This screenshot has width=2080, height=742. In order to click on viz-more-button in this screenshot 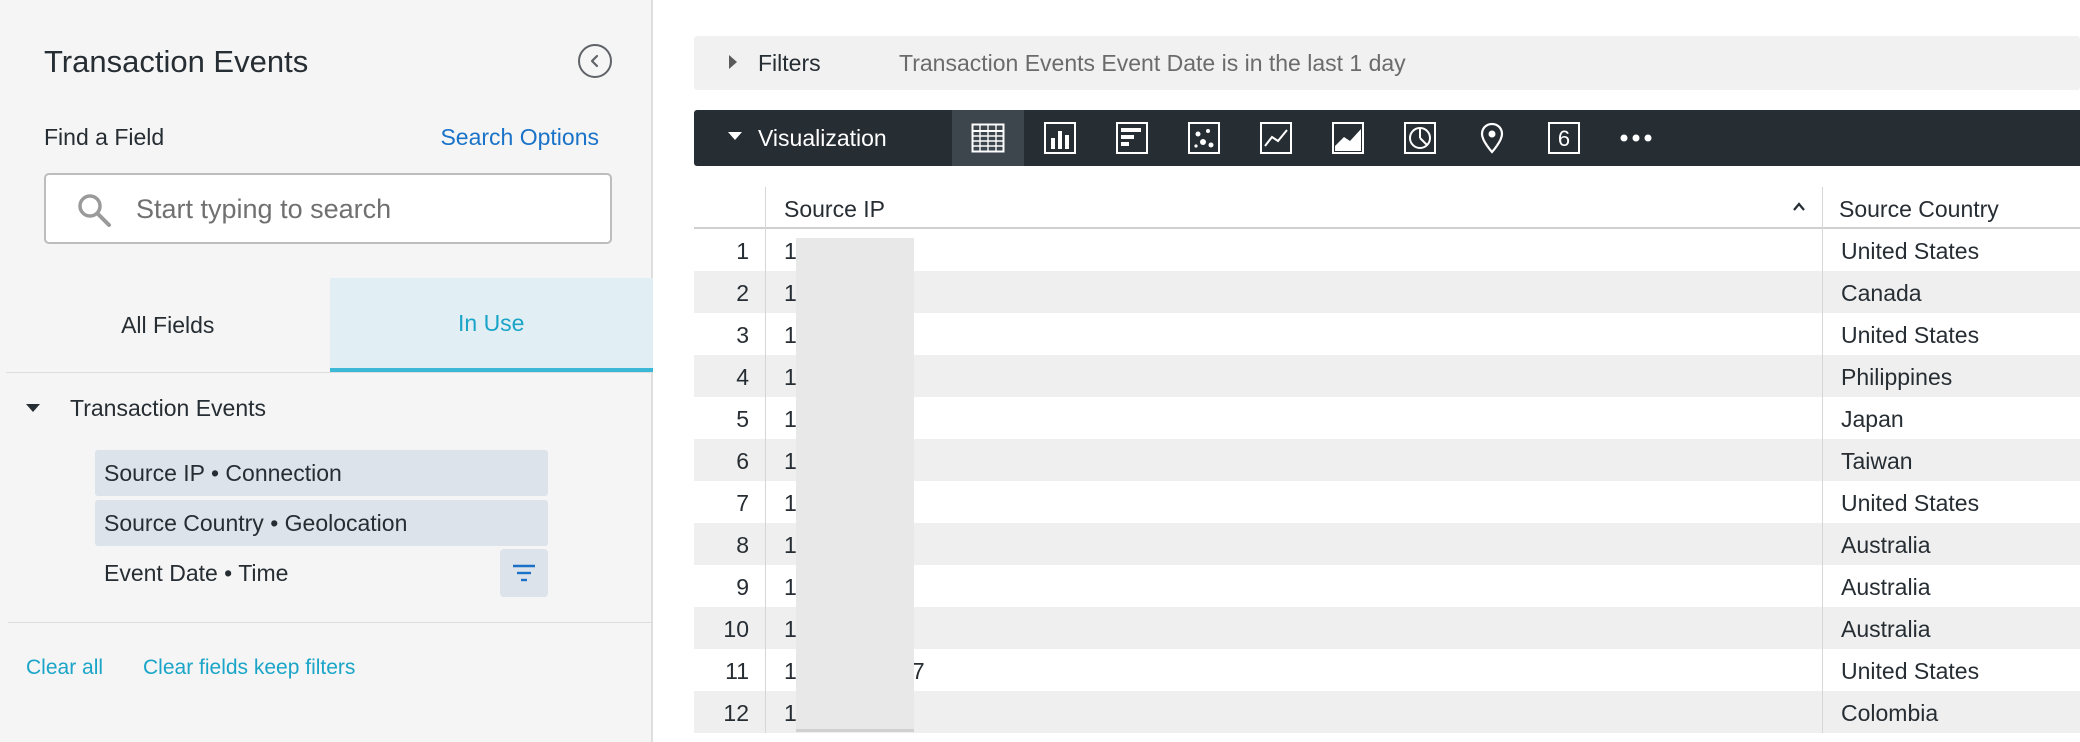, I will do `click(1636, 138)`.